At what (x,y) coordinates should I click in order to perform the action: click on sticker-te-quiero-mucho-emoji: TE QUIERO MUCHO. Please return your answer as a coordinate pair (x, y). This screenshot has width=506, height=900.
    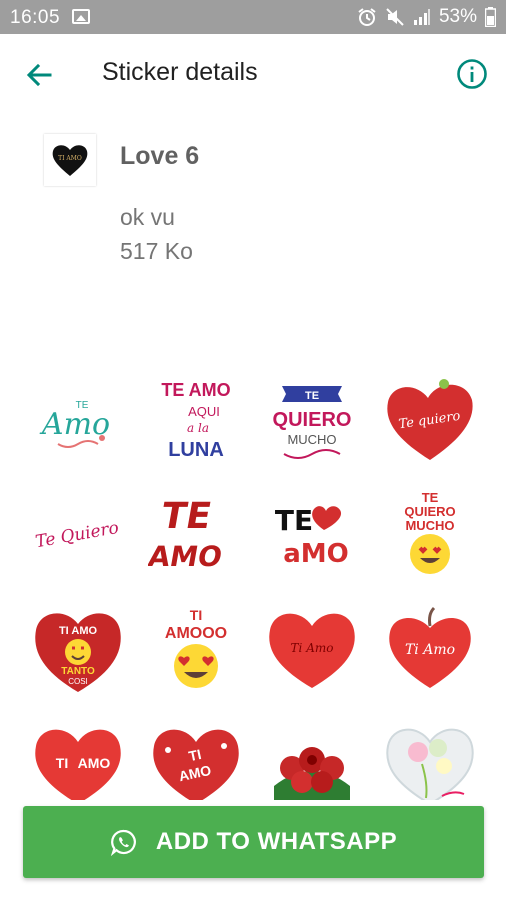
    Looking at the image, I should click on (430, 532).